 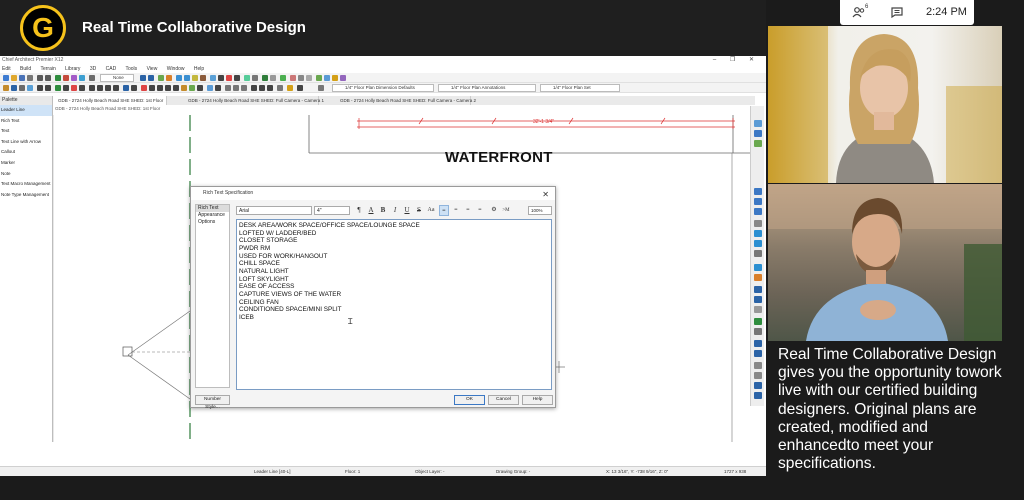 What do you see at coordinates (545, 194) in the screenshot?
I see `close-icon: ✕` at bounding box center [545, 194].